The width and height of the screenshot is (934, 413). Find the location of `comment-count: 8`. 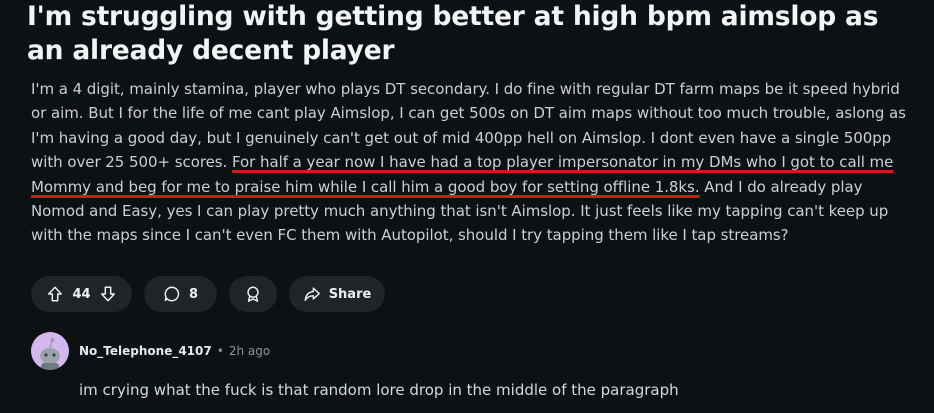

comment-count: 8 is located at coordinates (193, 294).